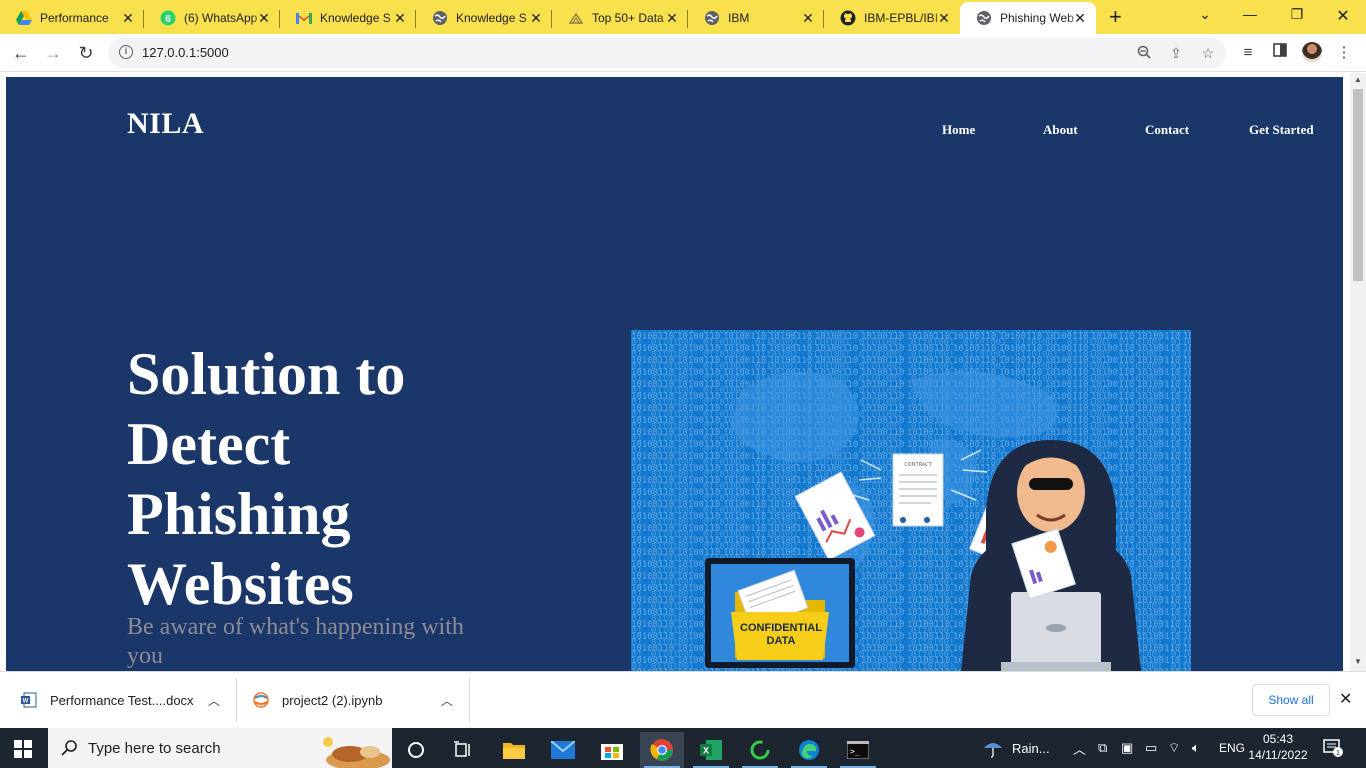 This screenshot has width=1366, height=768. I want to click on download-filename: project2 (2).ipynb, so click(332, 700).